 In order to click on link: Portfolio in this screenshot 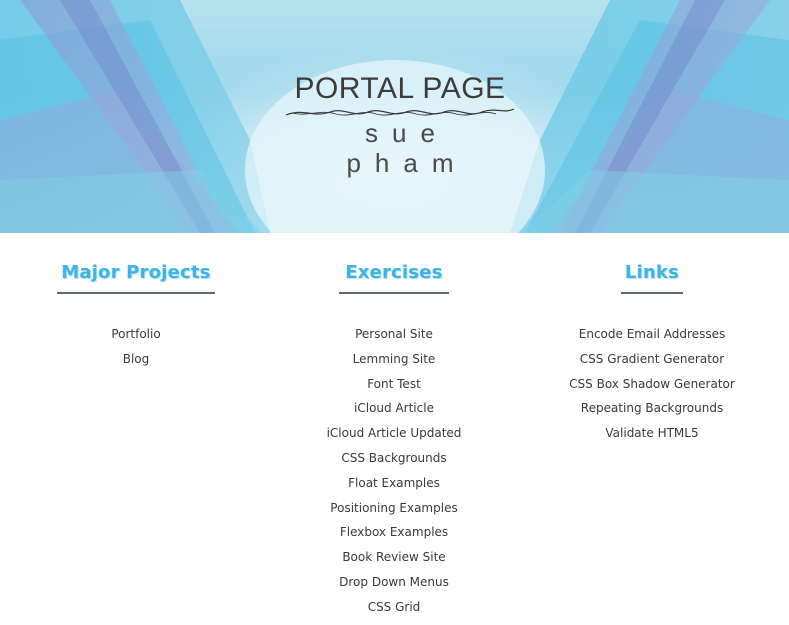, I will do `click(135, 334)`.